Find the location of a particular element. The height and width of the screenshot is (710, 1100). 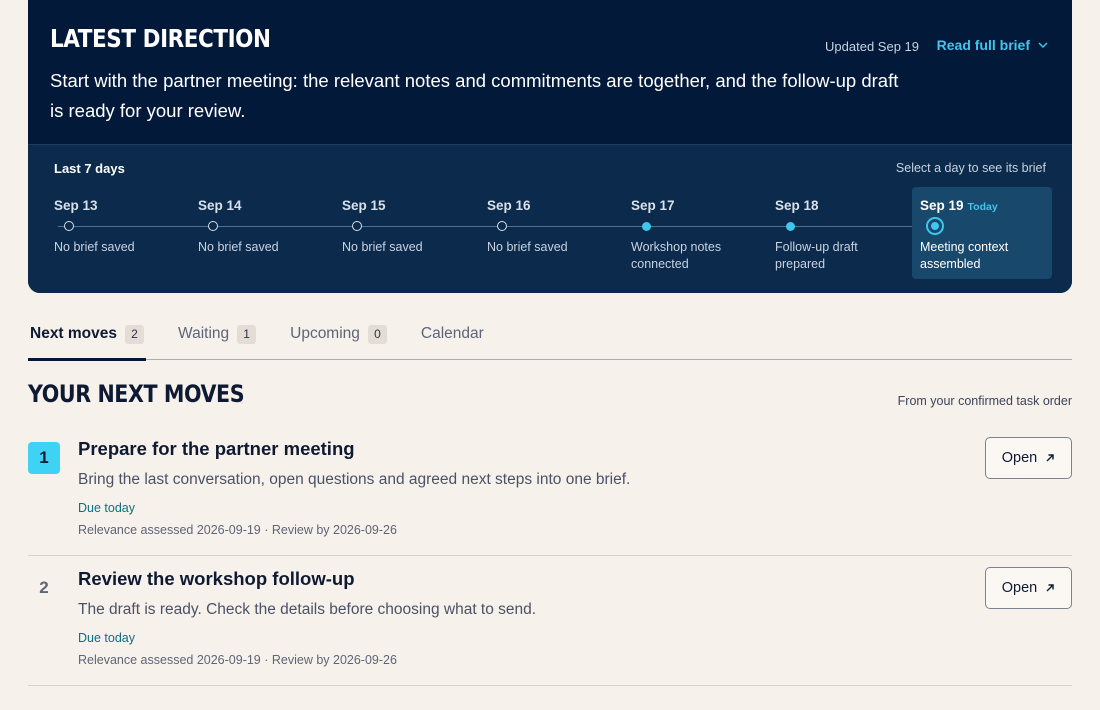

timeline-hint: Select a day to see its brief is located at coordinates (970, 168).